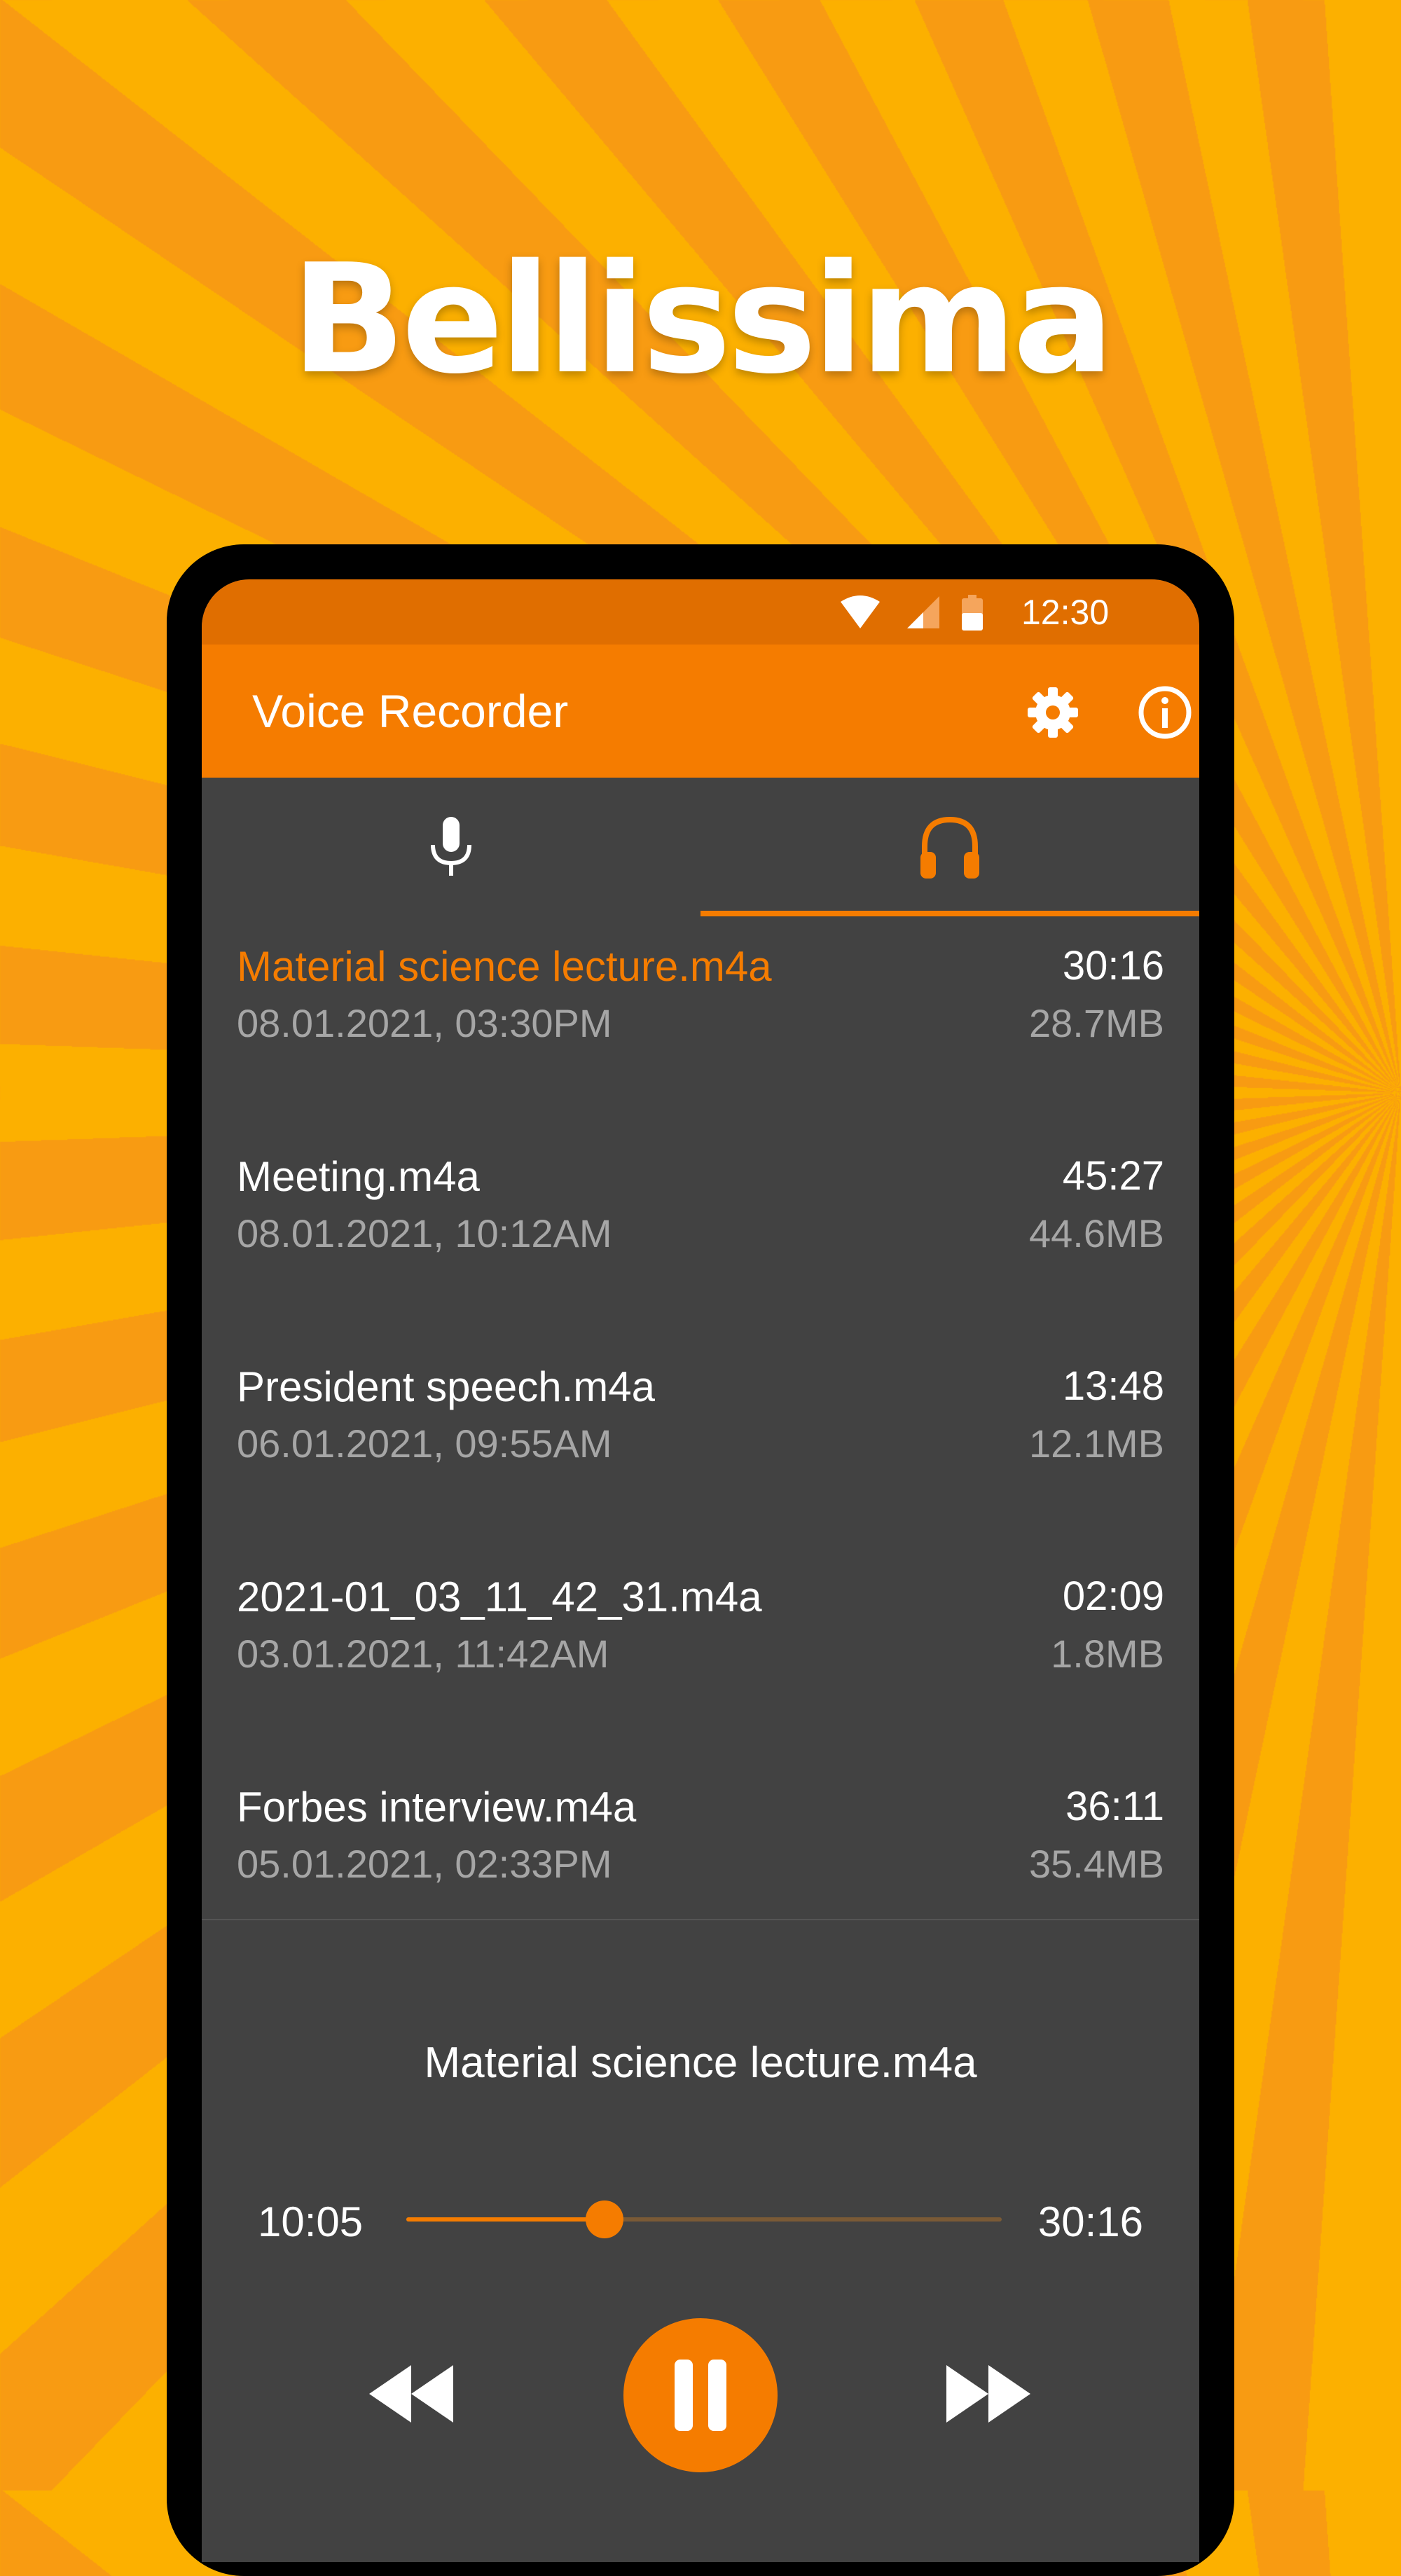 The width and height of the screenshot is (1401, 2576). Describe the element at coordinates (437, 1807) in the screenshot. I see `recording-name: Forbes interview.m4a` at that location.